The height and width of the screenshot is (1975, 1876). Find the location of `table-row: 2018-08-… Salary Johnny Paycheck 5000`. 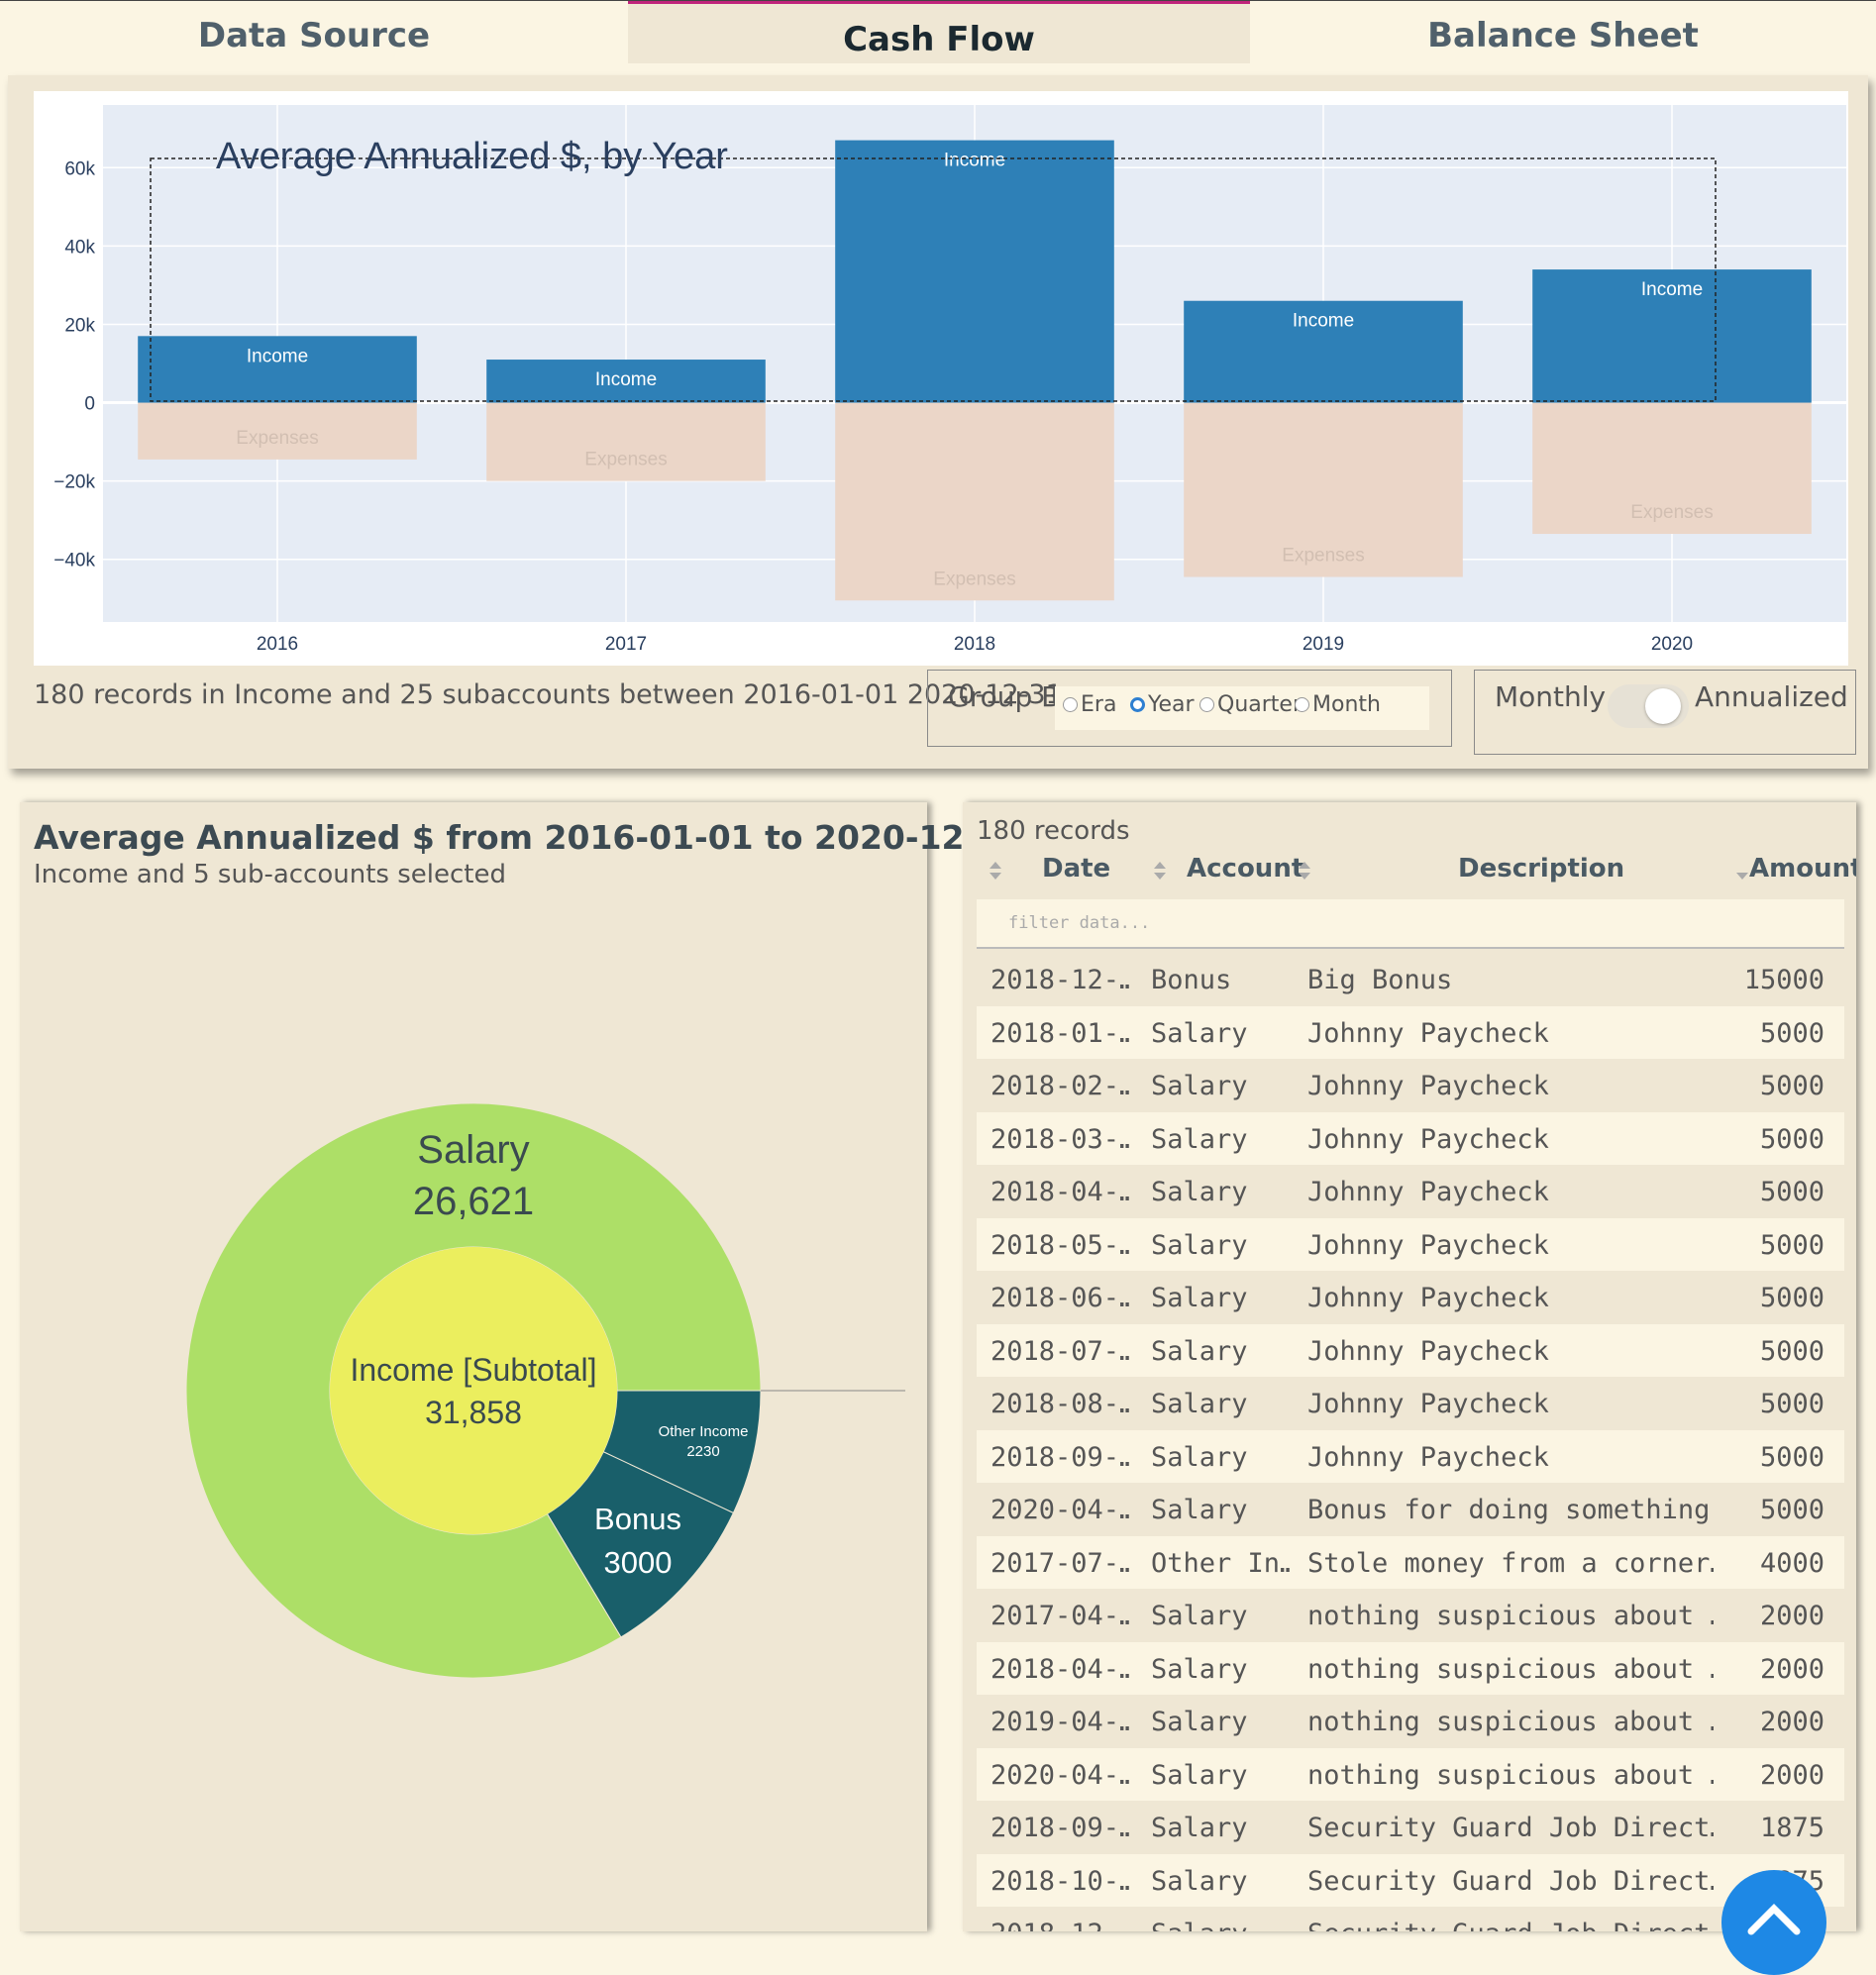

table-row: 2018-08-… Salary Johnny Paycheck 5000 is located at coordinates (1410, 1403).